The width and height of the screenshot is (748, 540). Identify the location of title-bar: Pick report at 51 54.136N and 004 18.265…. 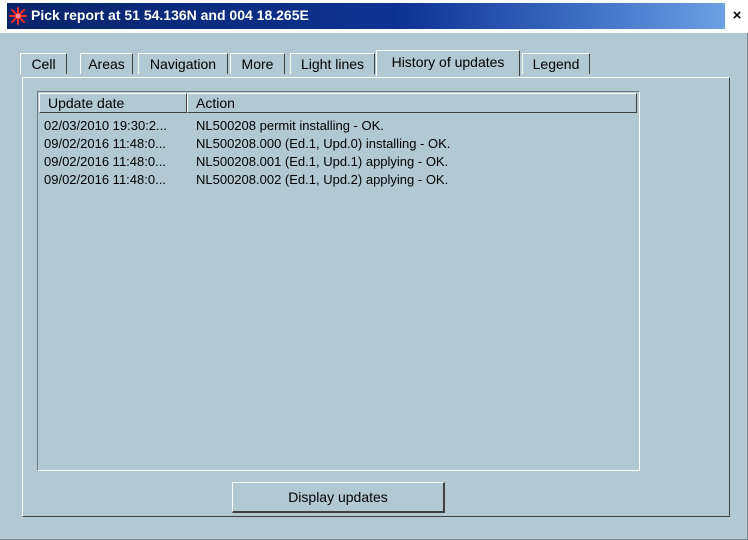
(374, 16).